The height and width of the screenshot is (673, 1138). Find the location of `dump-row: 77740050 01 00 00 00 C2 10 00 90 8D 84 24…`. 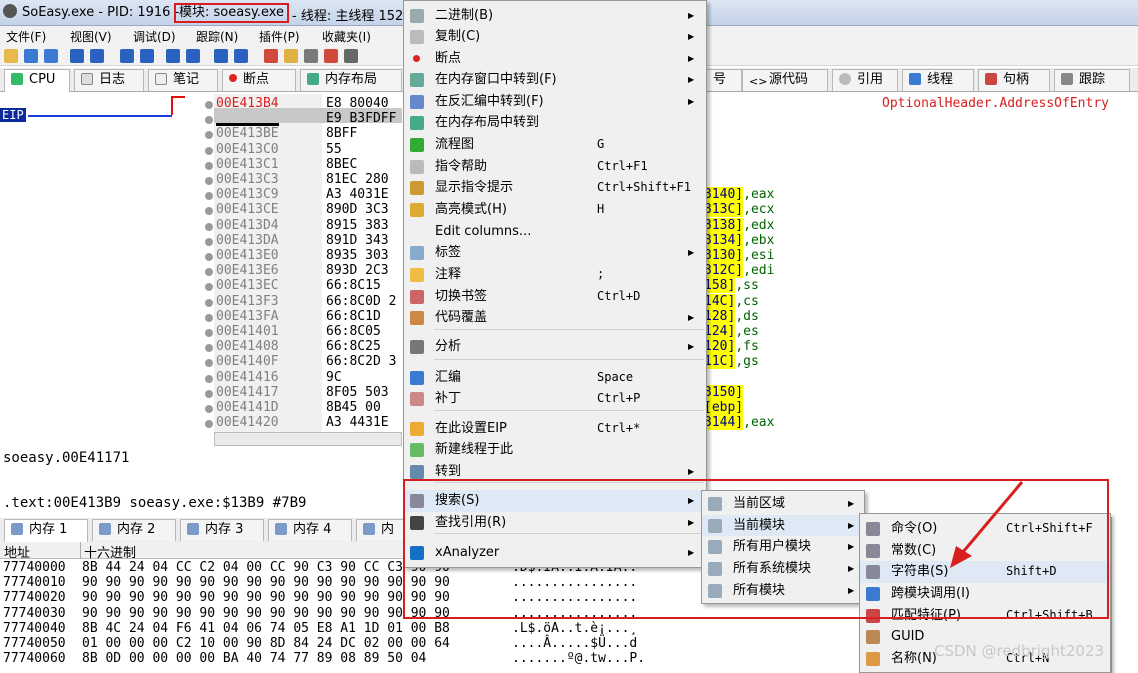

dump-row: 77740050 01 00 00 00 C2 10 00 90 8D 84 24… is located at coordinates (318, 643).